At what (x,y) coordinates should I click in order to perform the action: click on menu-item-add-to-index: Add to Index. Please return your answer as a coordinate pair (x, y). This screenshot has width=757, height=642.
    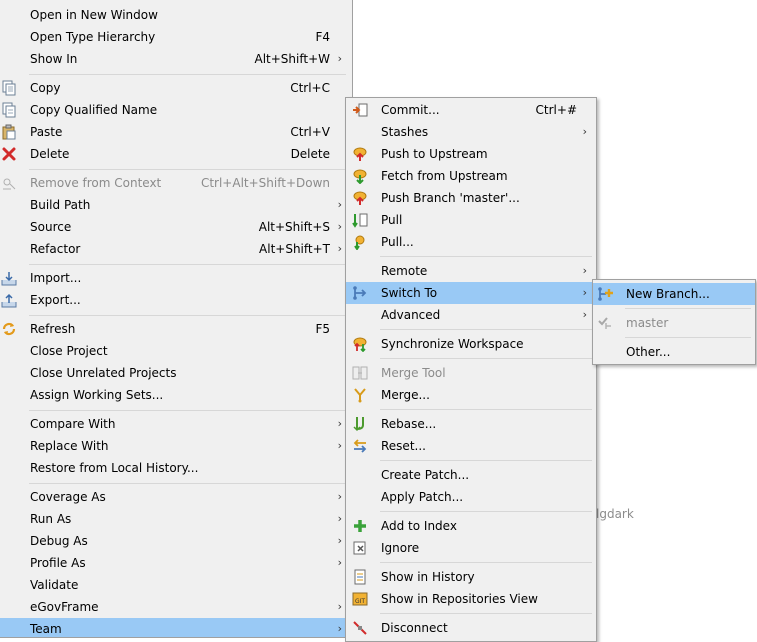
    Looking at the image, I should click on (471, 526).